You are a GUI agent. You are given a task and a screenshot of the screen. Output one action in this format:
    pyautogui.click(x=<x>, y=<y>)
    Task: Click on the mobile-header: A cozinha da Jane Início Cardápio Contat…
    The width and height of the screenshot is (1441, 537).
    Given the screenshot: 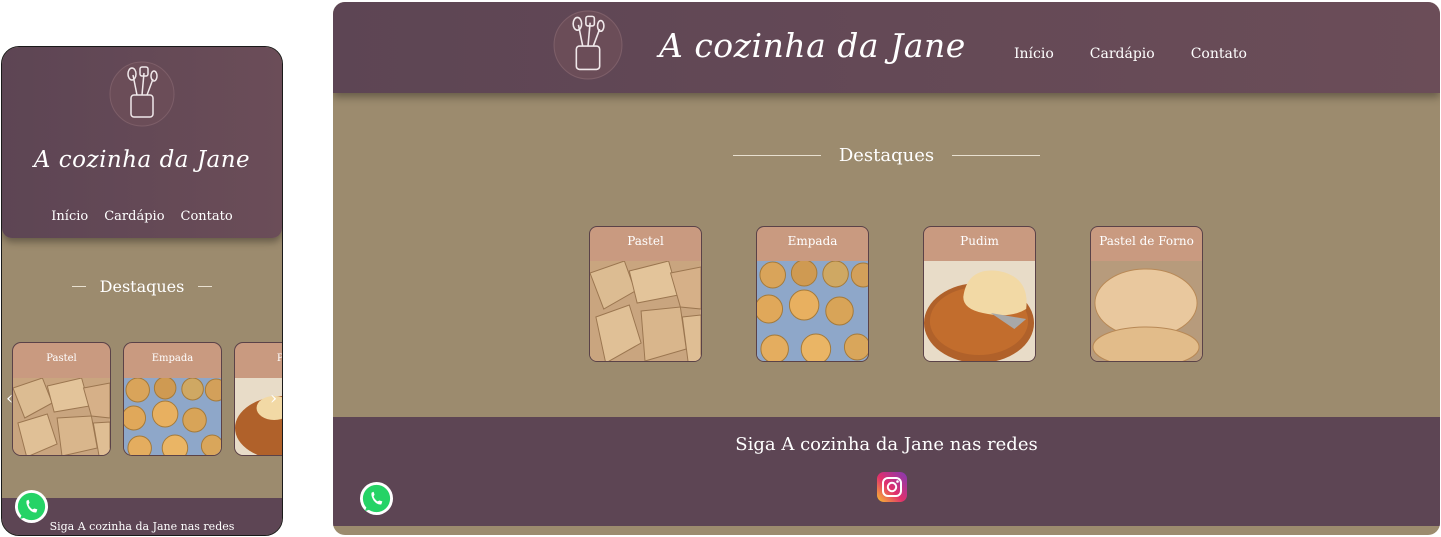 What is the action you would take?
    pyautogui.click(x=142, y=142)
    